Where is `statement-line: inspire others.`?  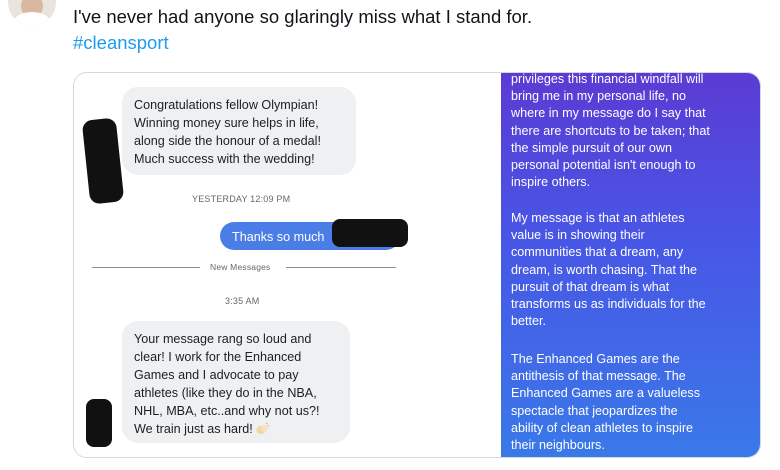 statement-line: inspire others. is located at coordinates (551, 182).